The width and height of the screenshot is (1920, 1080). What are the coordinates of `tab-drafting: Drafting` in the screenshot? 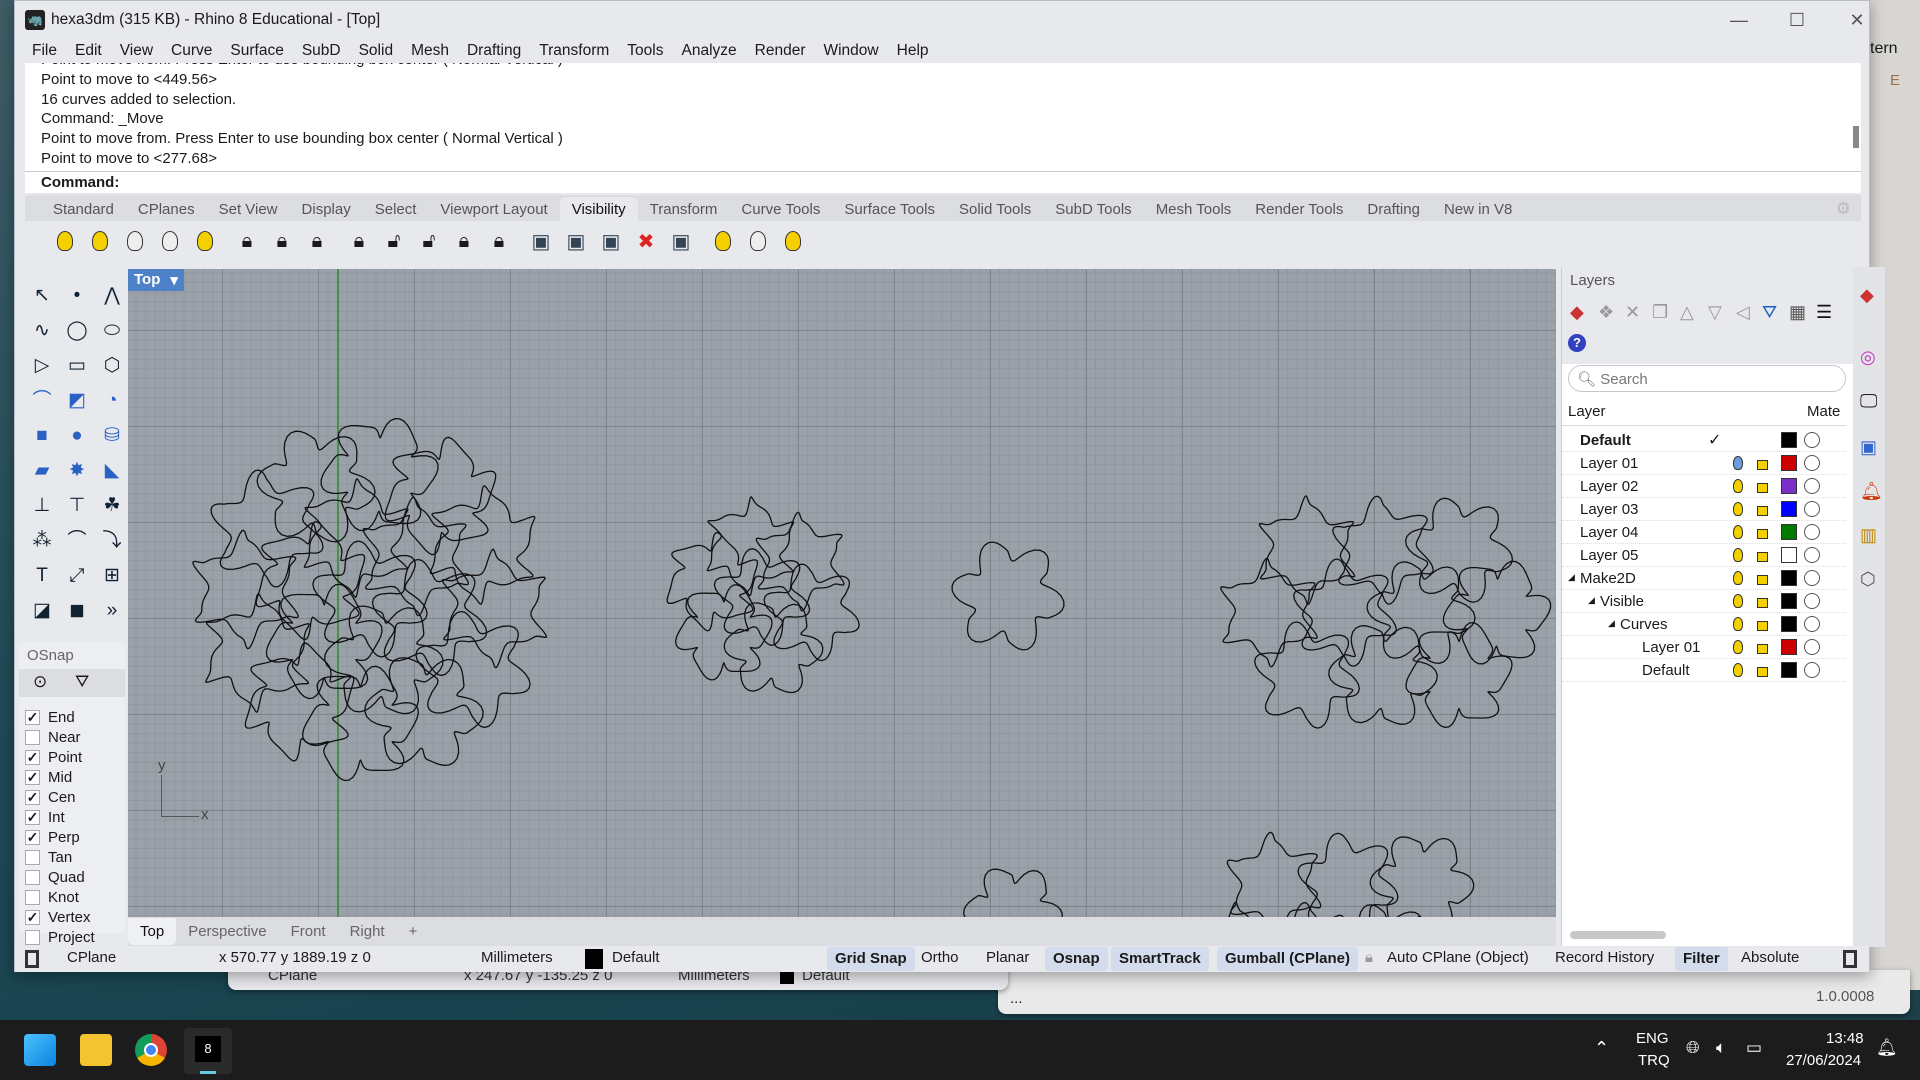 It's located at (1393, 209).